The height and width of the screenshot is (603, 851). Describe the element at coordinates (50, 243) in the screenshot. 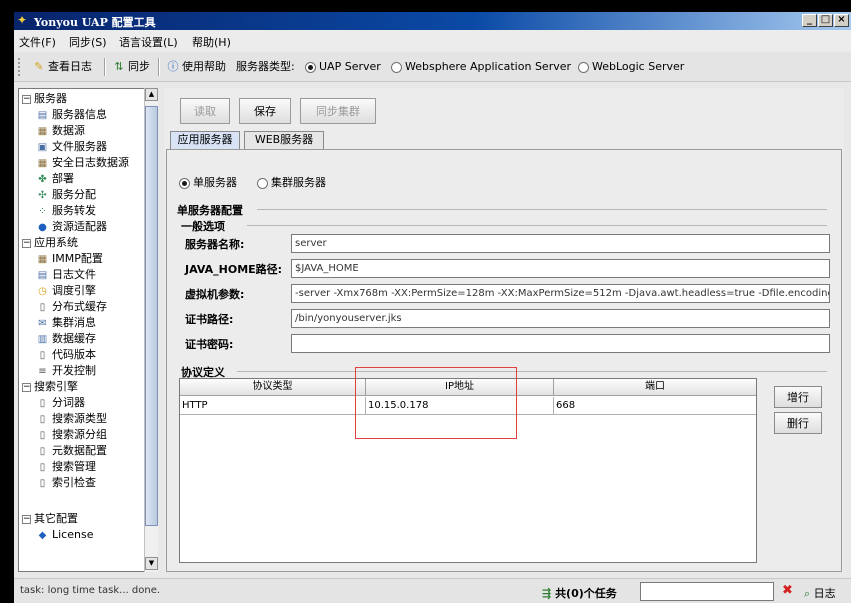

I see `tree-group-app-system: − 应用系统` at that location.